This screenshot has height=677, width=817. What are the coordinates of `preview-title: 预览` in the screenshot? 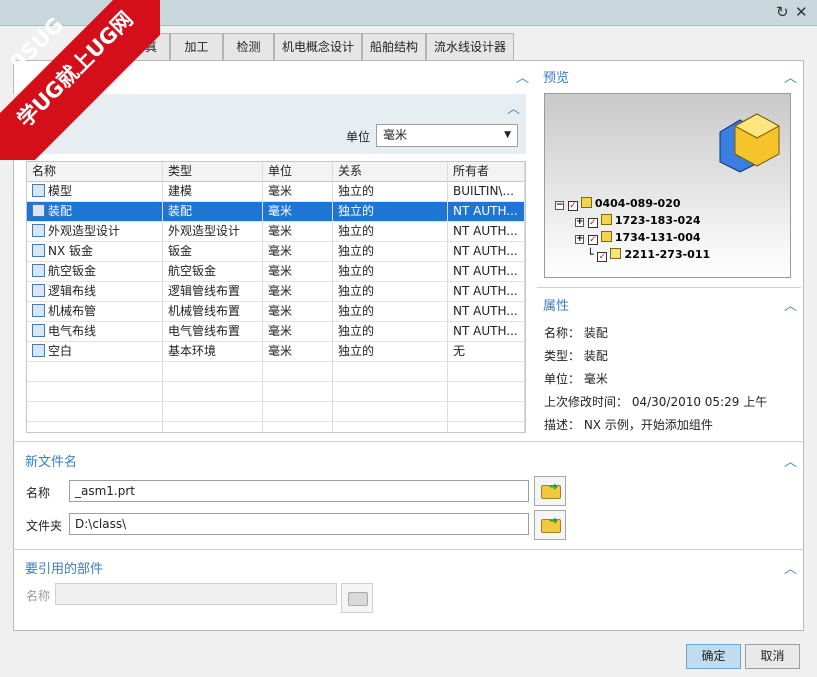 It's located at (556, 78).